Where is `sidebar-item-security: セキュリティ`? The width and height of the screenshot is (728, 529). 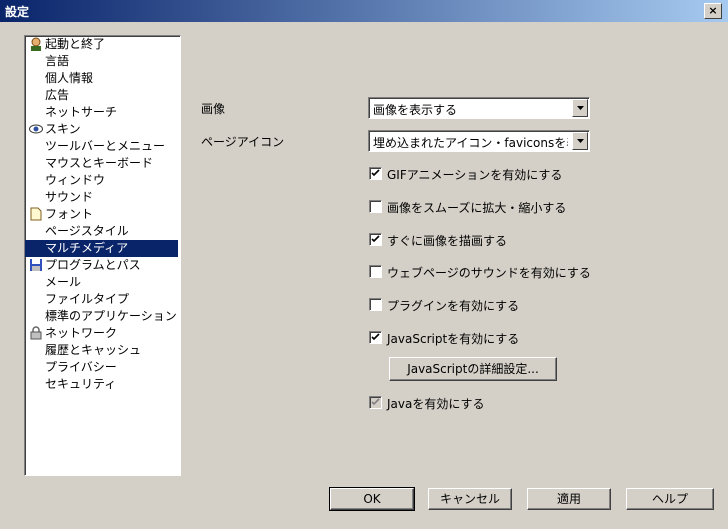
sidebar-item-security: セキュリティ is located at coordinates (101, 384).